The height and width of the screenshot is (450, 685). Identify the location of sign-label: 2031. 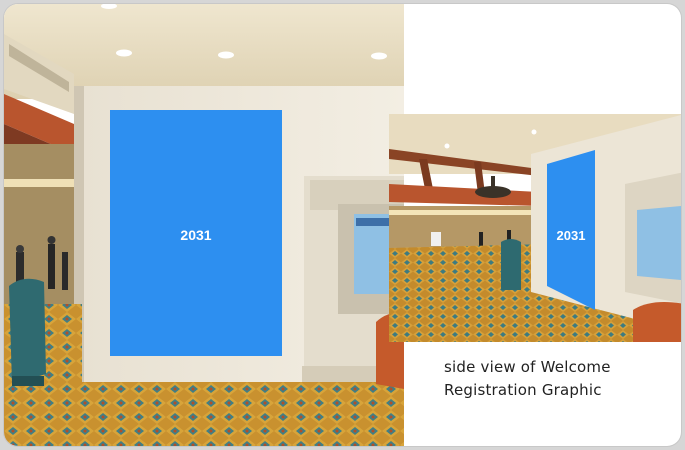
(195, 235).